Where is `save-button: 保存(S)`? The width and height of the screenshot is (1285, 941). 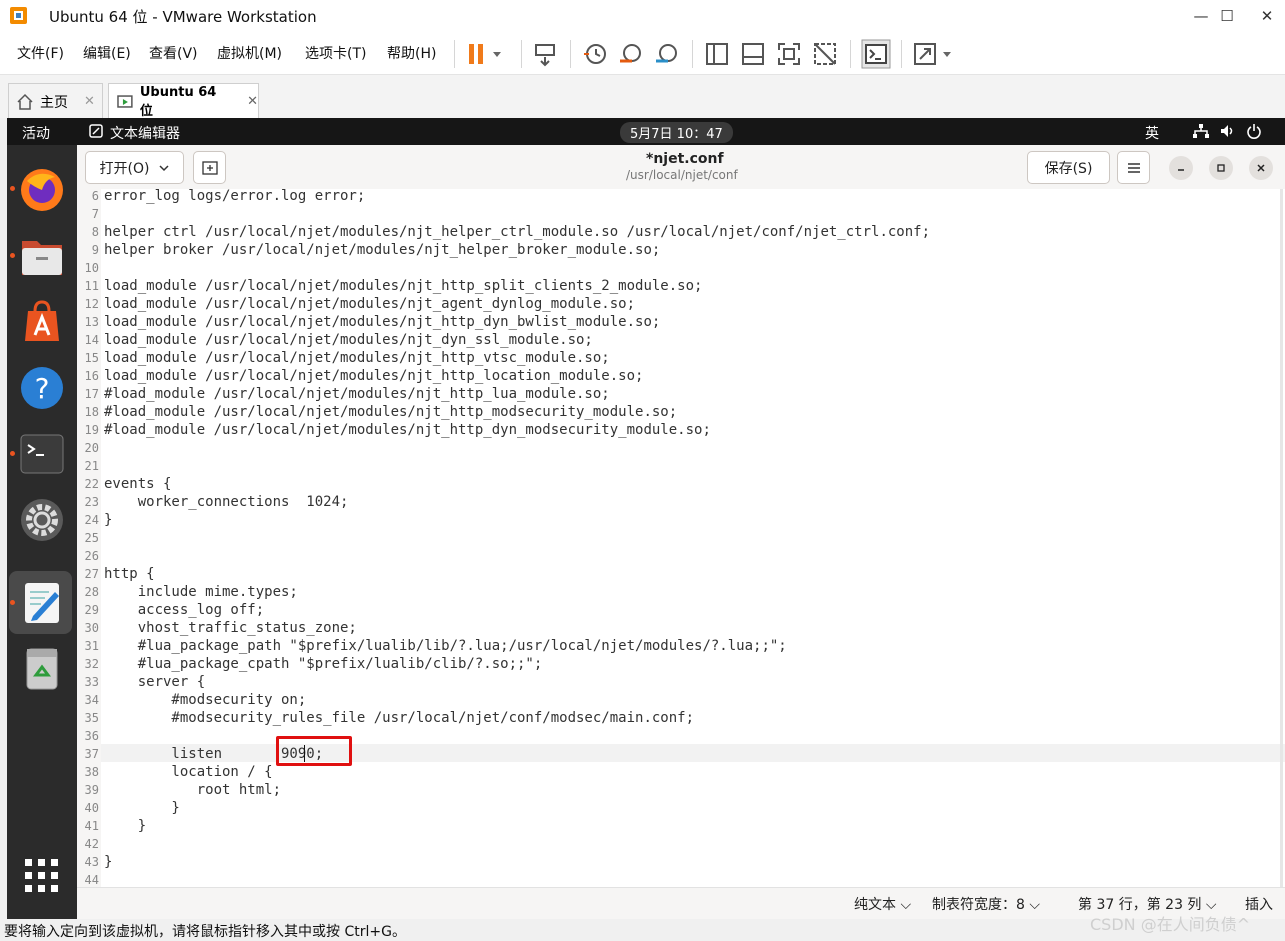
save-button: 保存(S) is located at coordinates (1068, 167).